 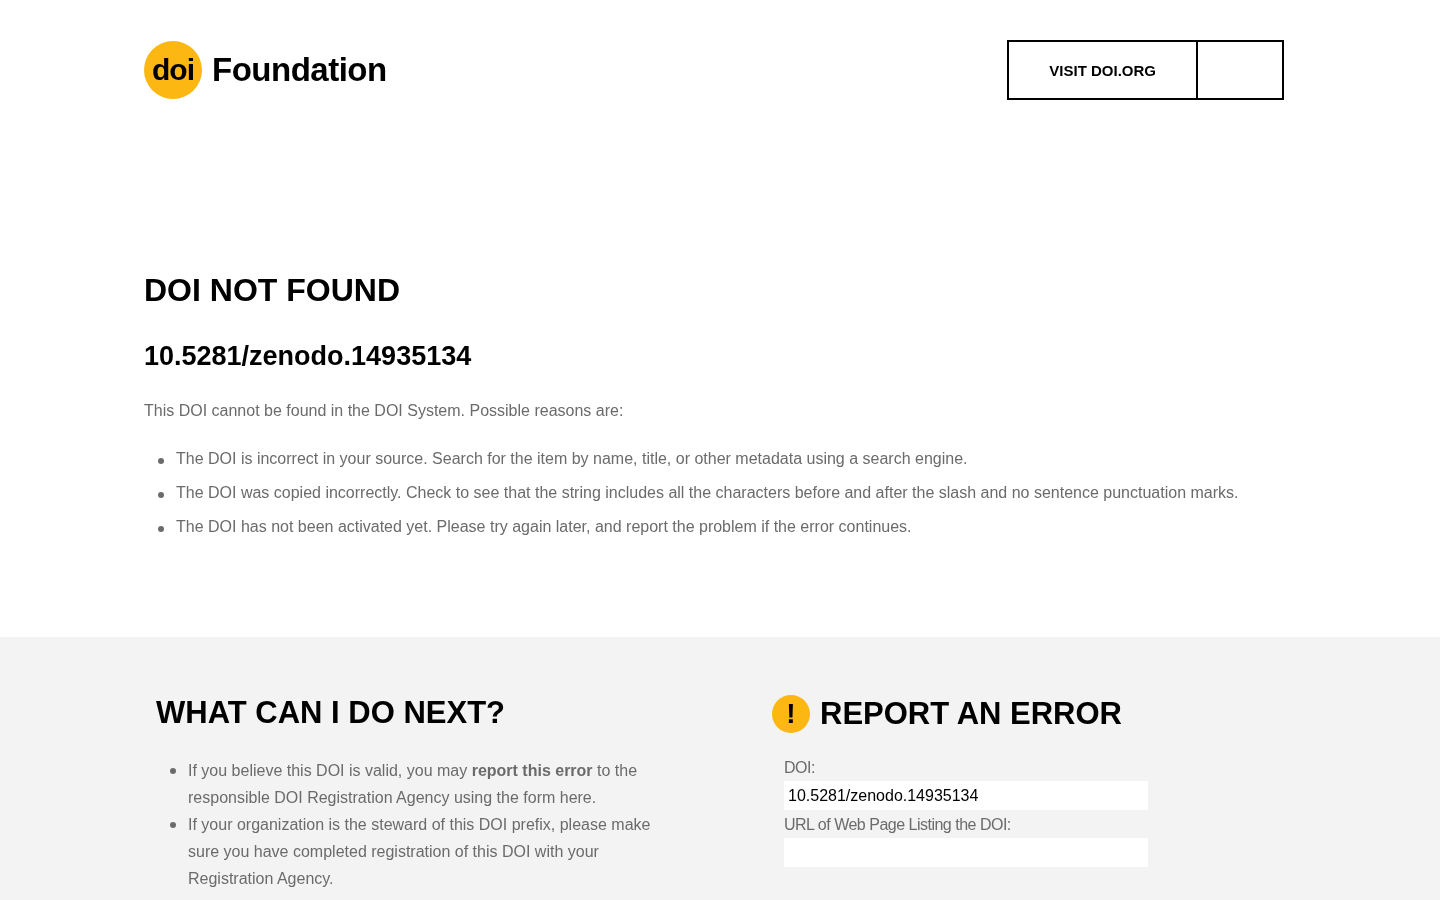 I want to click on section-title: WHAT CAN I DO NEXT?, so click(x=331, y=713).